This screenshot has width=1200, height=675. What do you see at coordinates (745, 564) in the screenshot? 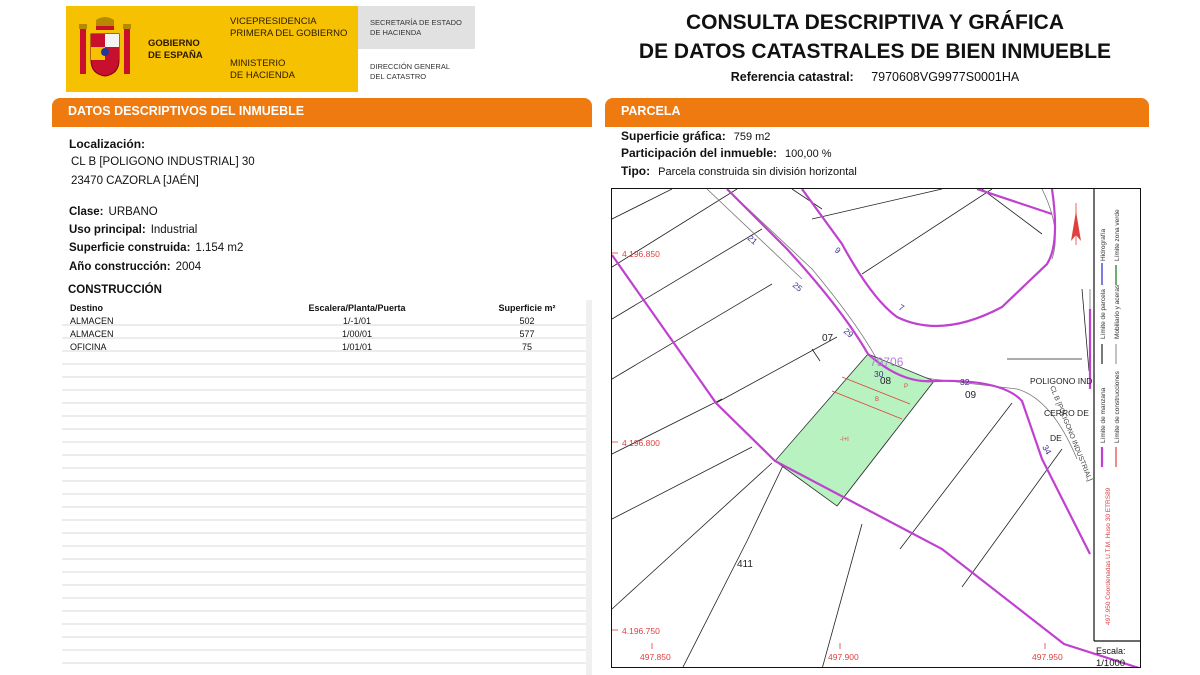
I see `parcel-label: 411` at bounding box center [745, 564].